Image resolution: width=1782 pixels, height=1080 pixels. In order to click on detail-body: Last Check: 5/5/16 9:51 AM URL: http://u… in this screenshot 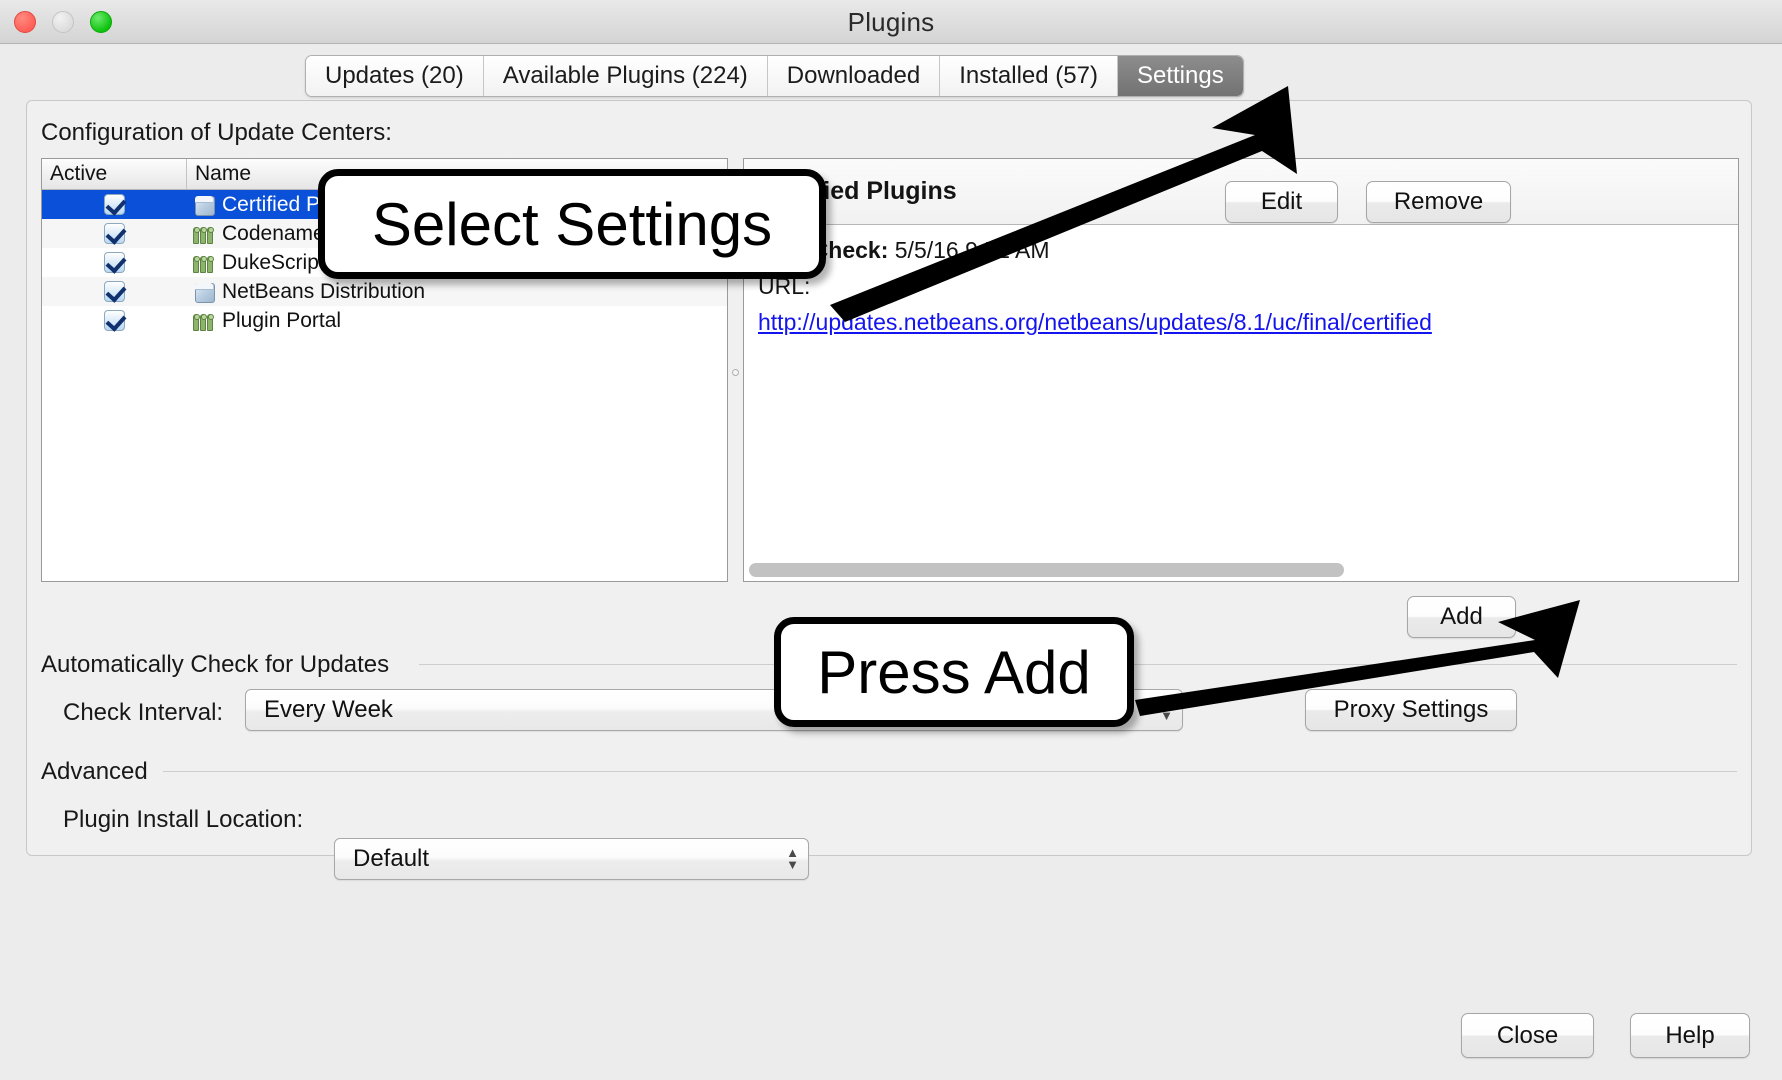, I will do `click(1241, 280)`.